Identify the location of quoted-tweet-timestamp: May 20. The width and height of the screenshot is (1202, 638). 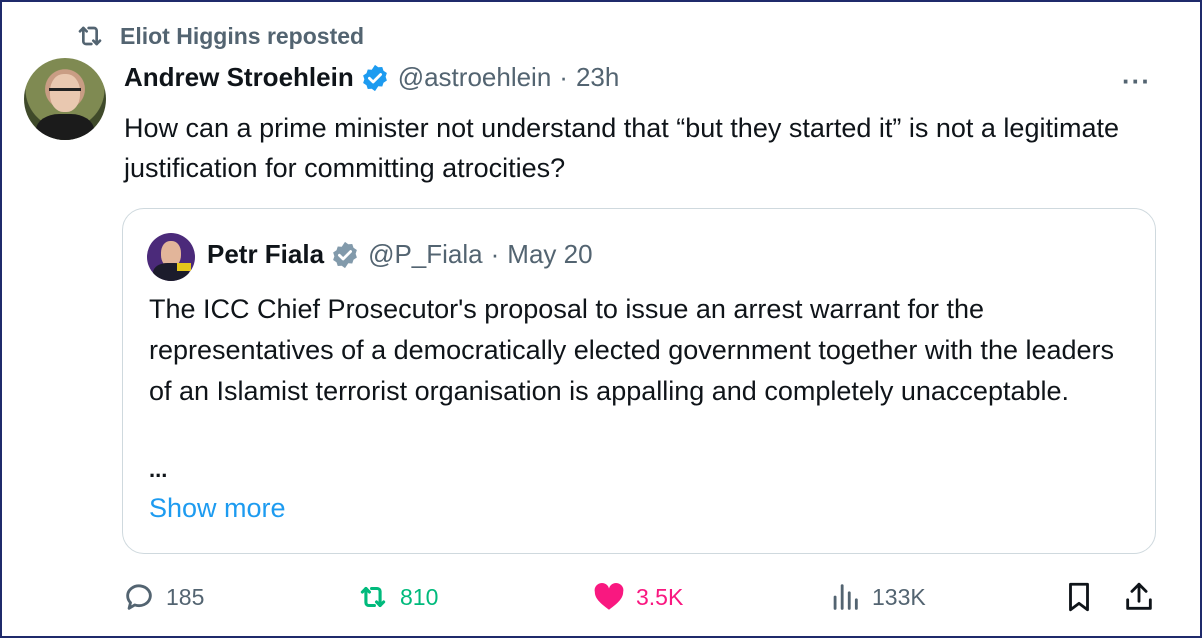
(549, 254).